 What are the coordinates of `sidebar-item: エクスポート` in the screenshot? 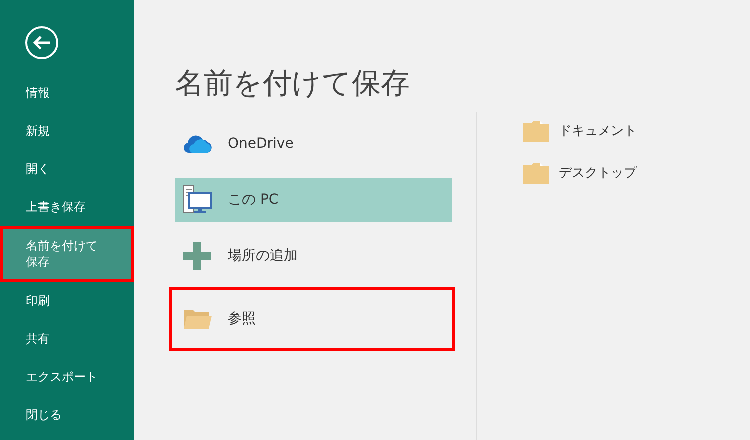 It's located at (67, 377).